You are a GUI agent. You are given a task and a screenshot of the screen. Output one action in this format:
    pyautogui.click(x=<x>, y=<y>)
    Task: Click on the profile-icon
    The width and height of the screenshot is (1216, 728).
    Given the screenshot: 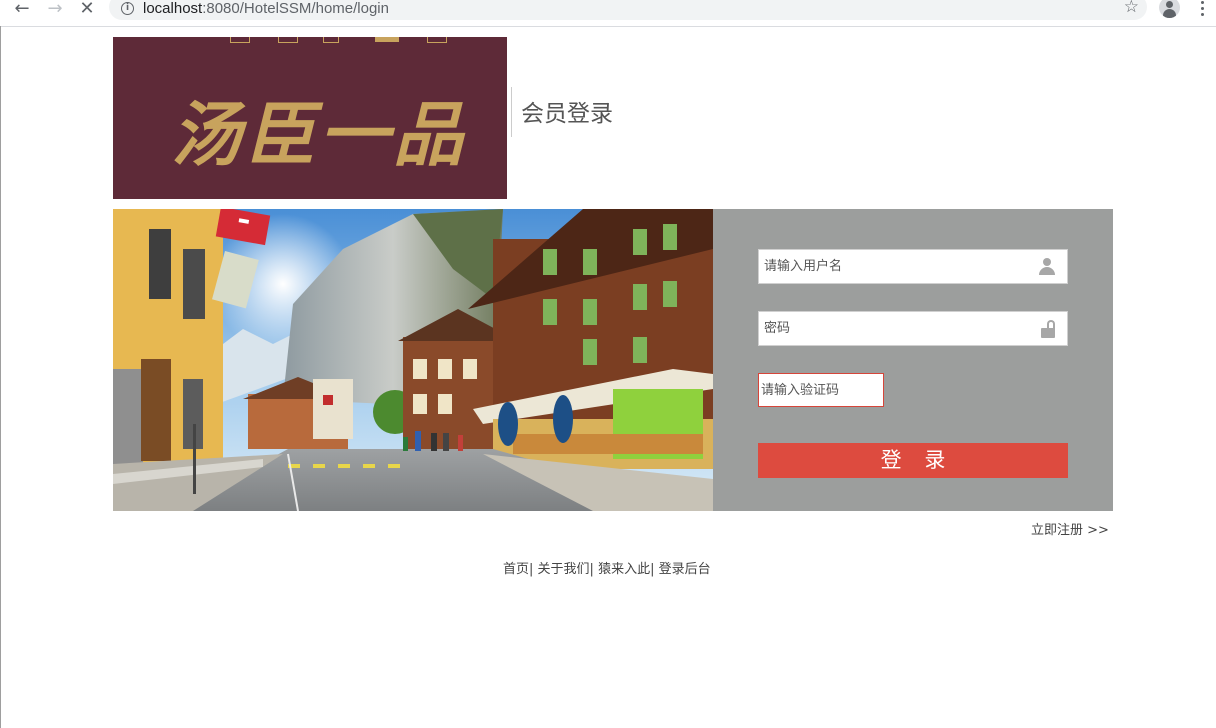 What is the action you would take?
    pyautogui.click(x=1169, y=9)
    